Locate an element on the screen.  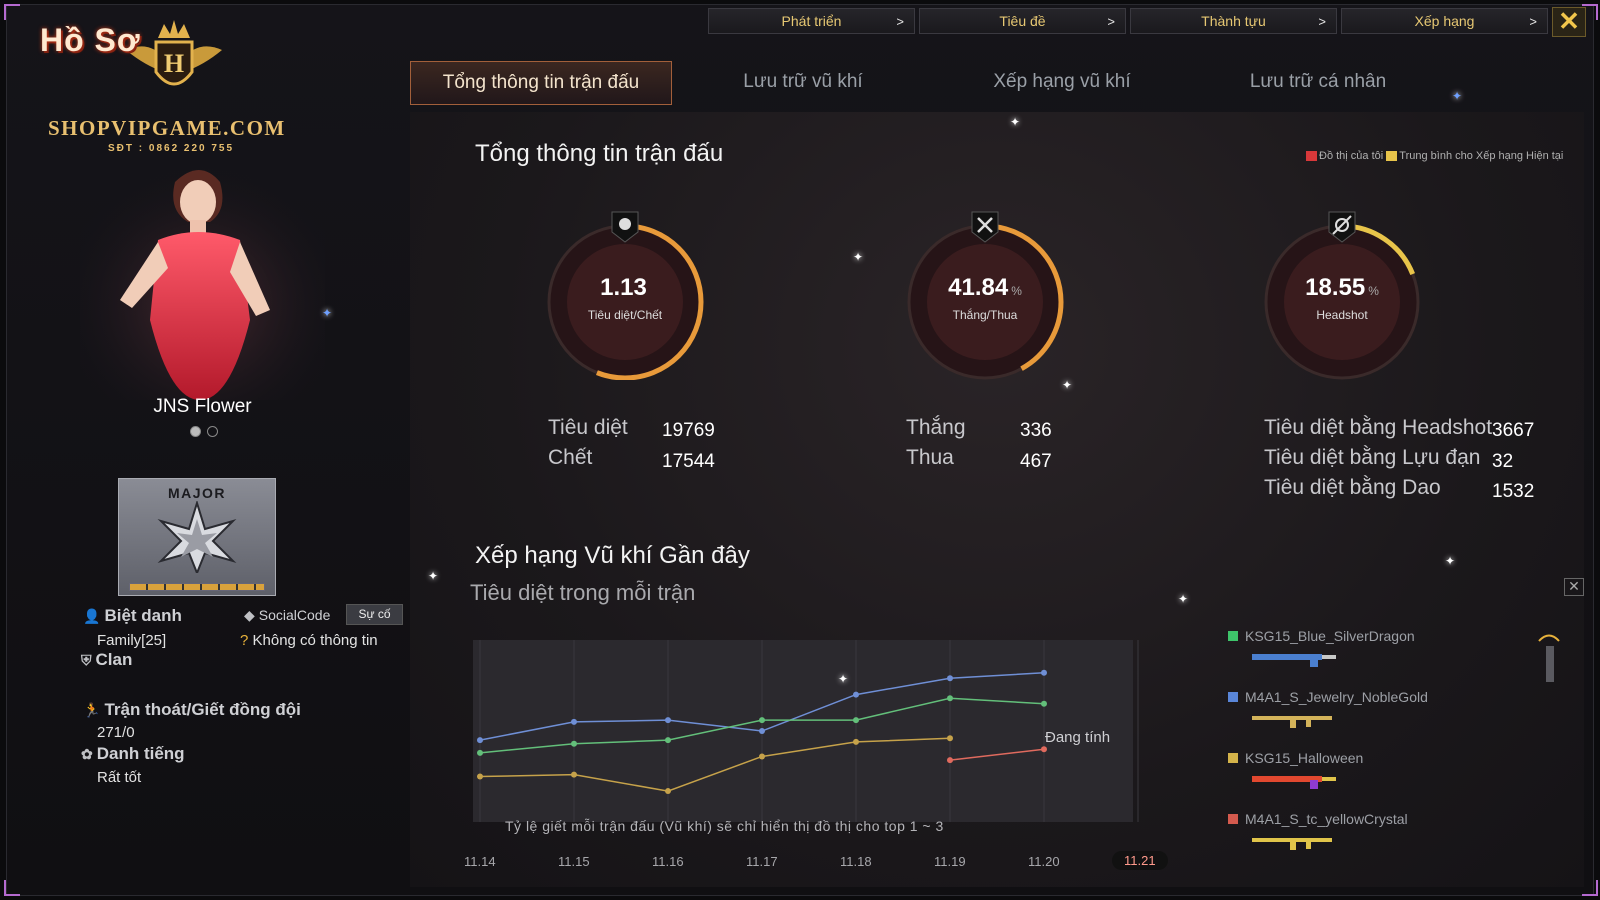
knife-kills-label: Tiêu diệt bằng Dao is located at coordinates (1352, 487).